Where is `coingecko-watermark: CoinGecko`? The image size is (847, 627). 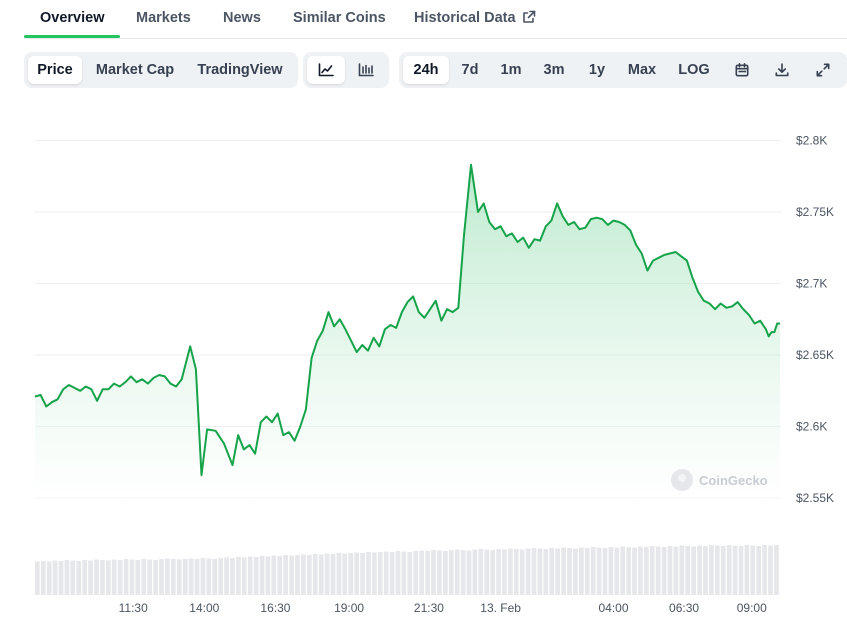 coingecko-watermark: CoinGecko is located at coordinates (719, 480).